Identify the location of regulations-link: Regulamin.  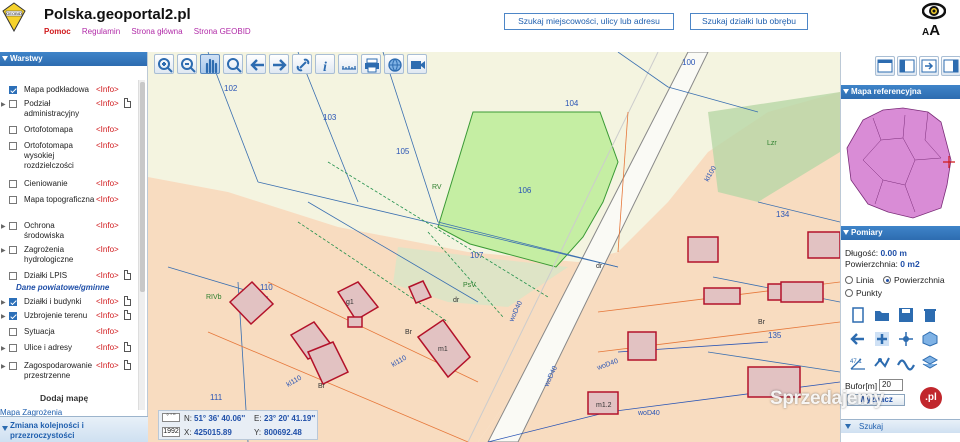
(101, 31).